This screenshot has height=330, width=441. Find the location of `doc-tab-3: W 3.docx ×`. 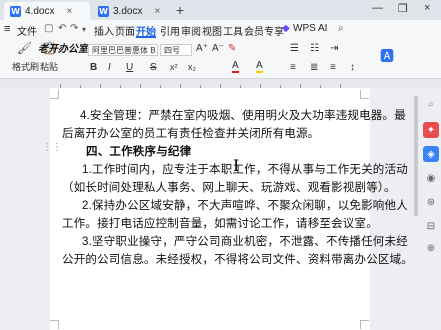

doc-tab-3: W 3.docx × is located at coordinates (133, 11).